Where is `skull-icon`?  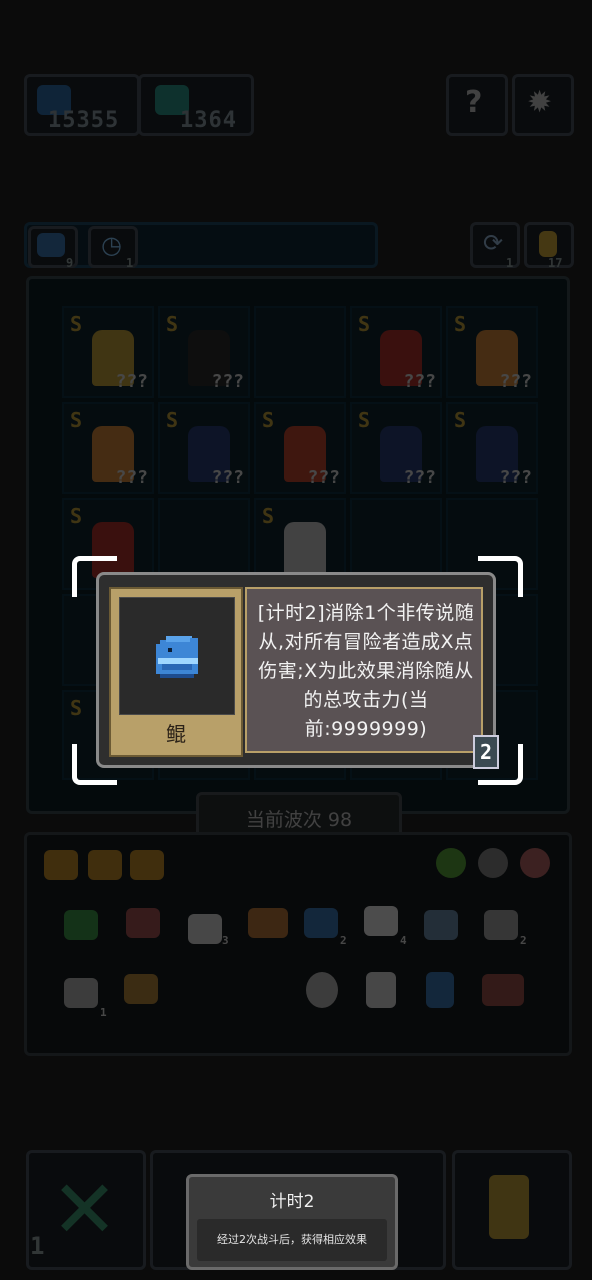 skull-icon is located at coordinates (493, 863).